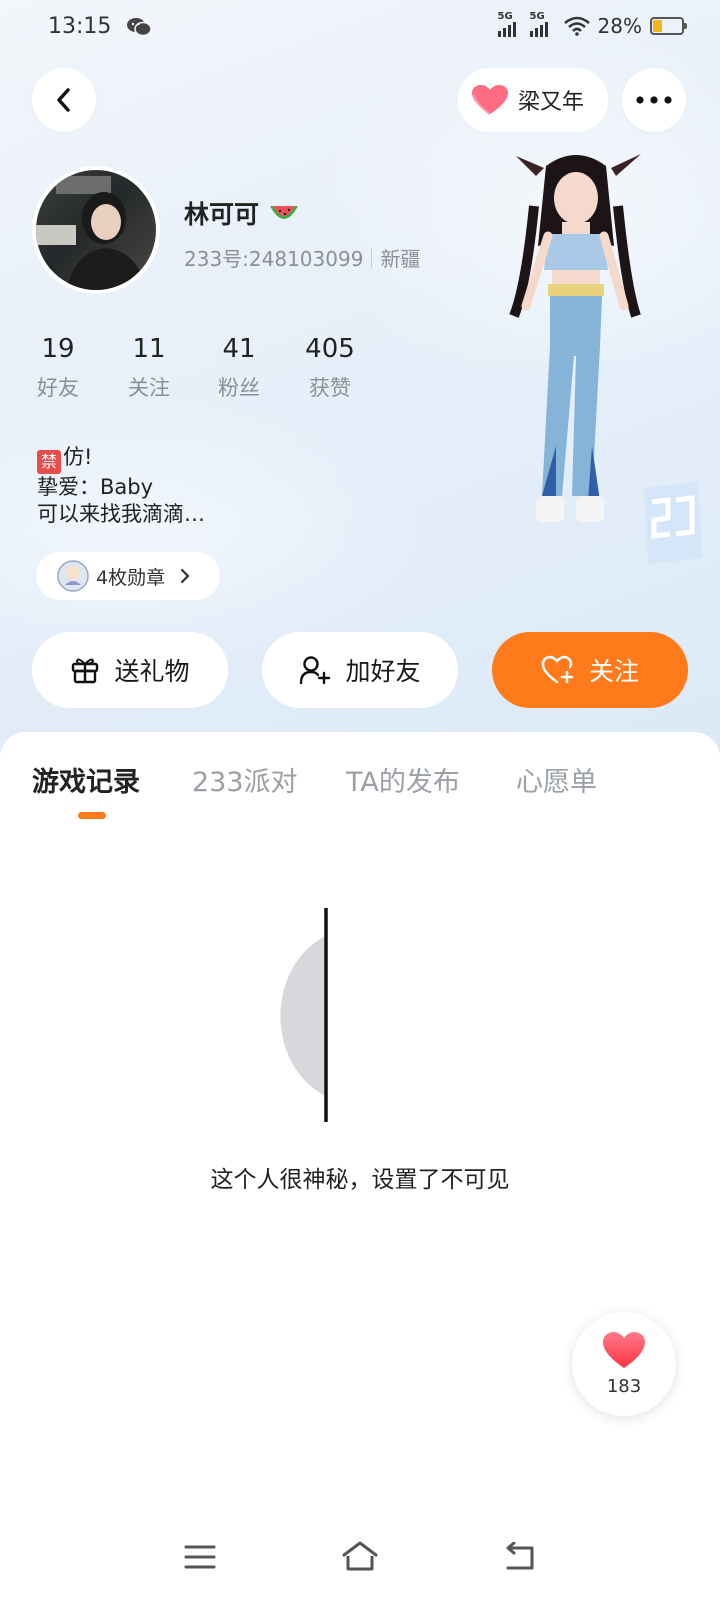 This screenshot has width=720, height=1600. I want to click on status-bar: 13:15 5G 5G 28%, so click(360, 28).